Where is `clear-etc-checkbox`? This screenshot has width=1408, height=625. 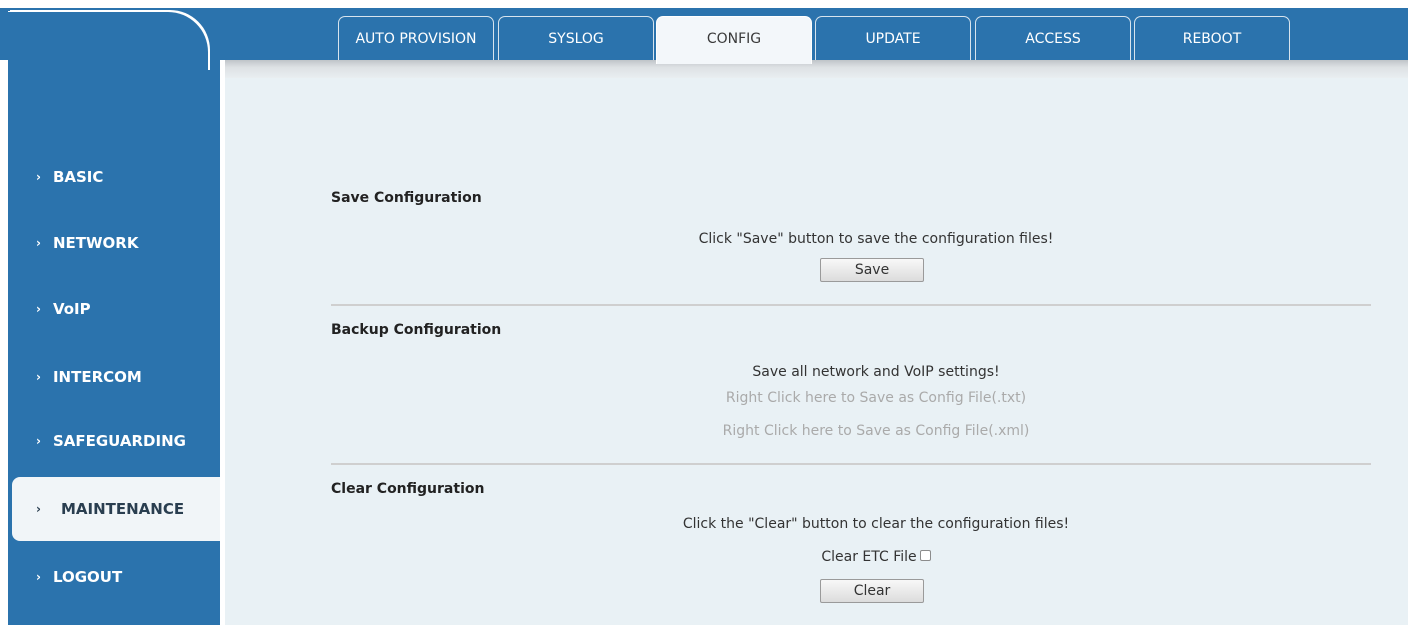
clear-etc-checkbox is located at coordinates (925, 555).